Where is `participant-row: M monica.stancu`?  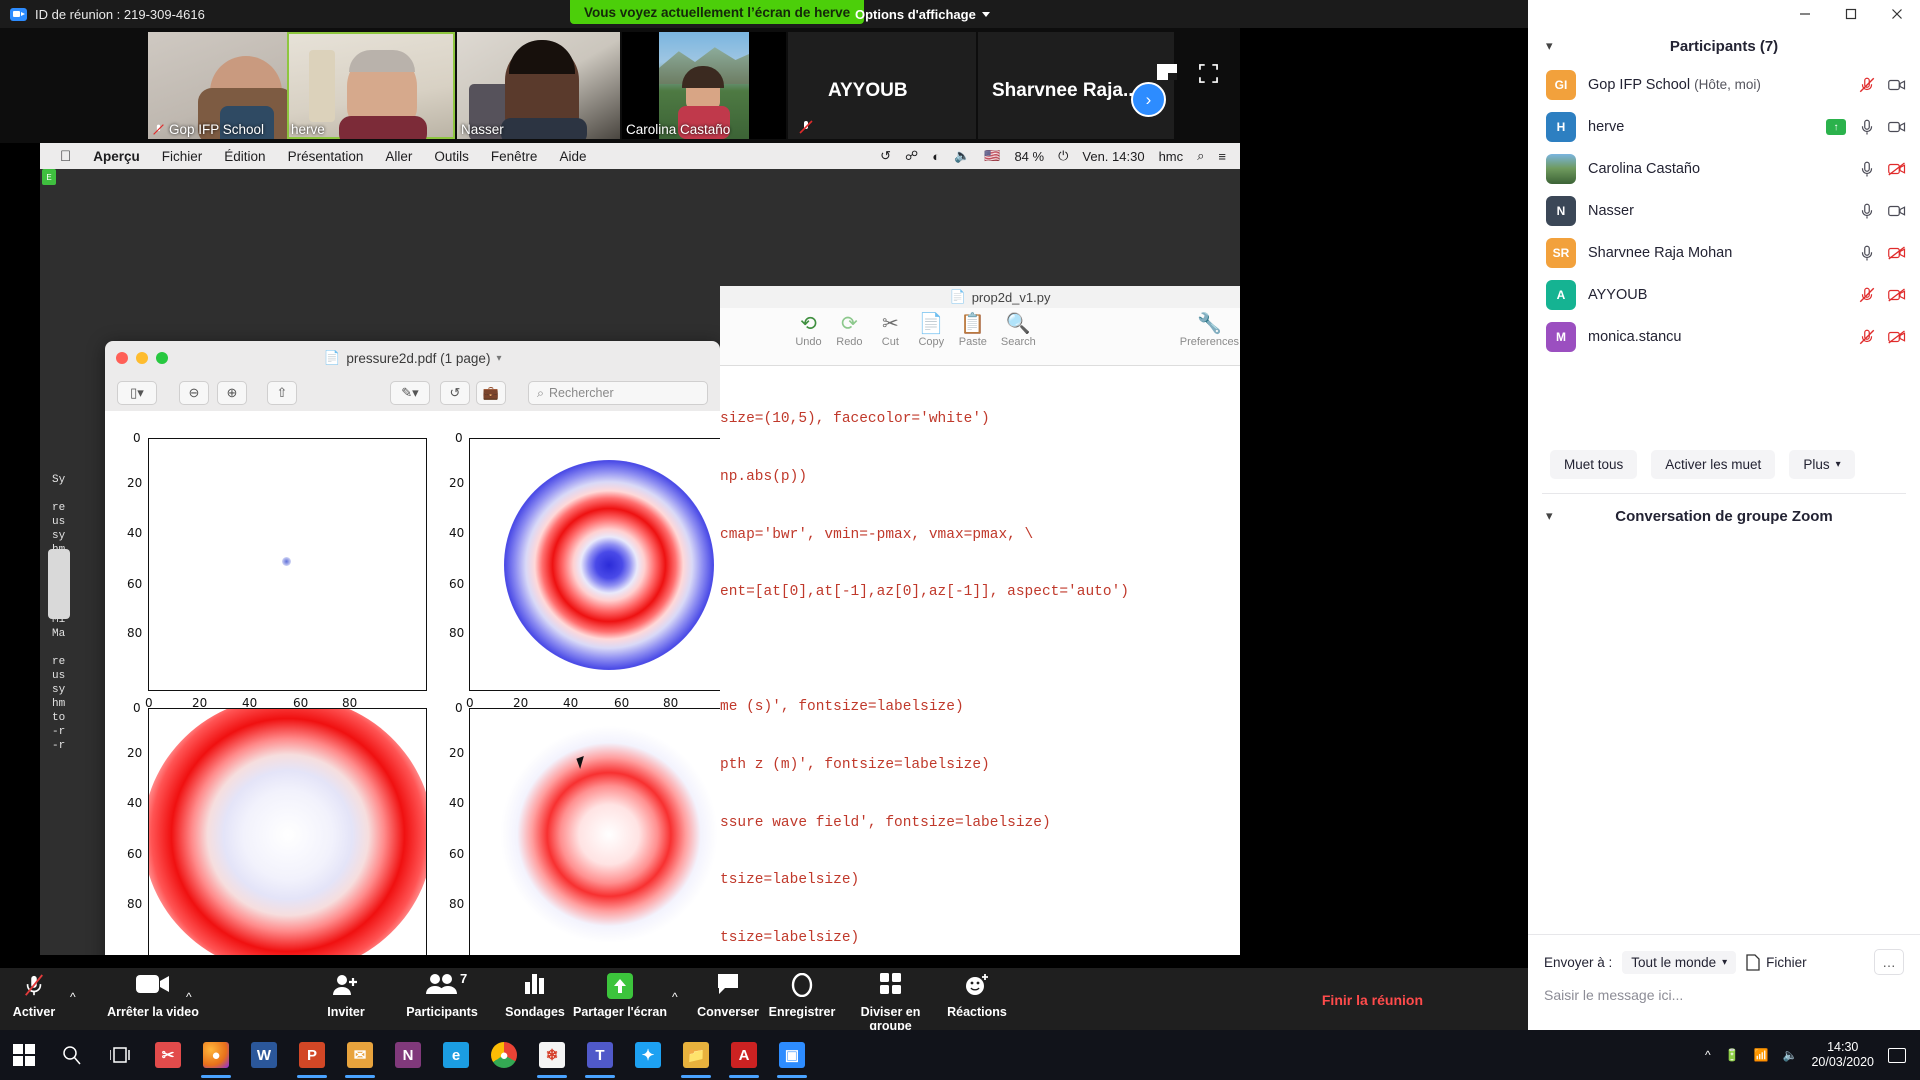 participant-row: M monica.stancu is located at coordinates (1724, 337).